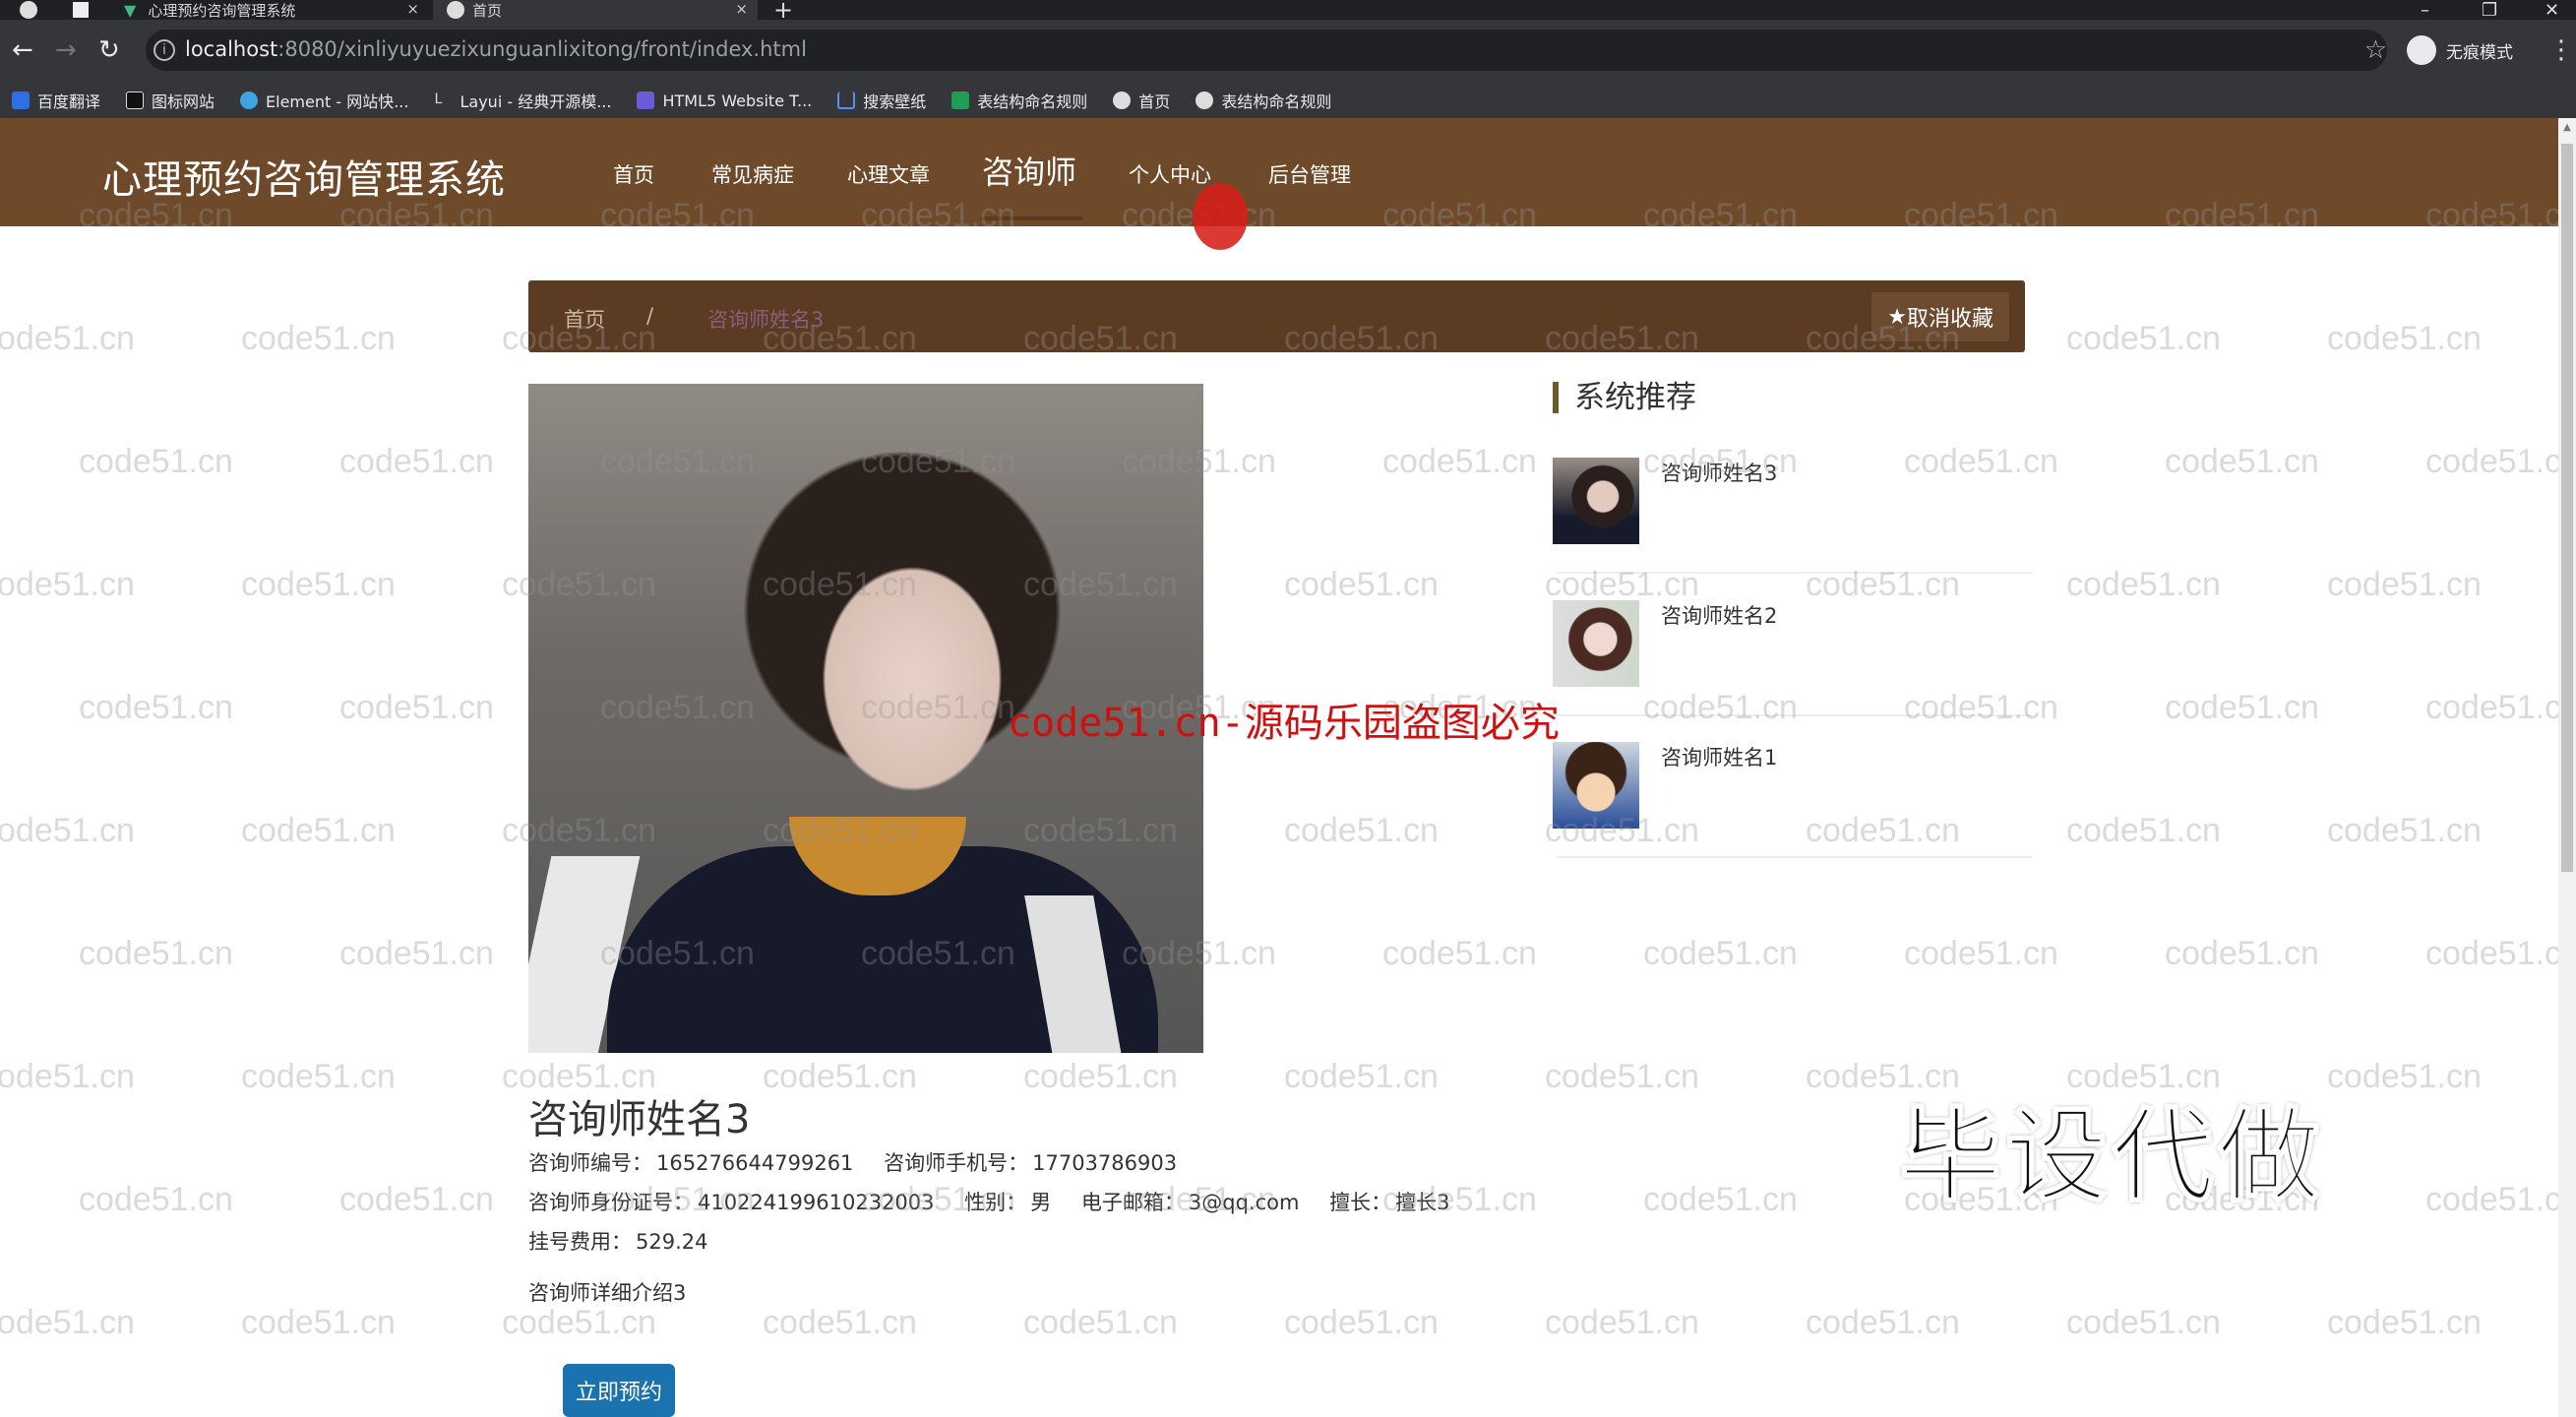 The height and width of the screenshot is (1417, 2576). I want to click on browser-menu-icon: ⋮, so click(2561, 50).